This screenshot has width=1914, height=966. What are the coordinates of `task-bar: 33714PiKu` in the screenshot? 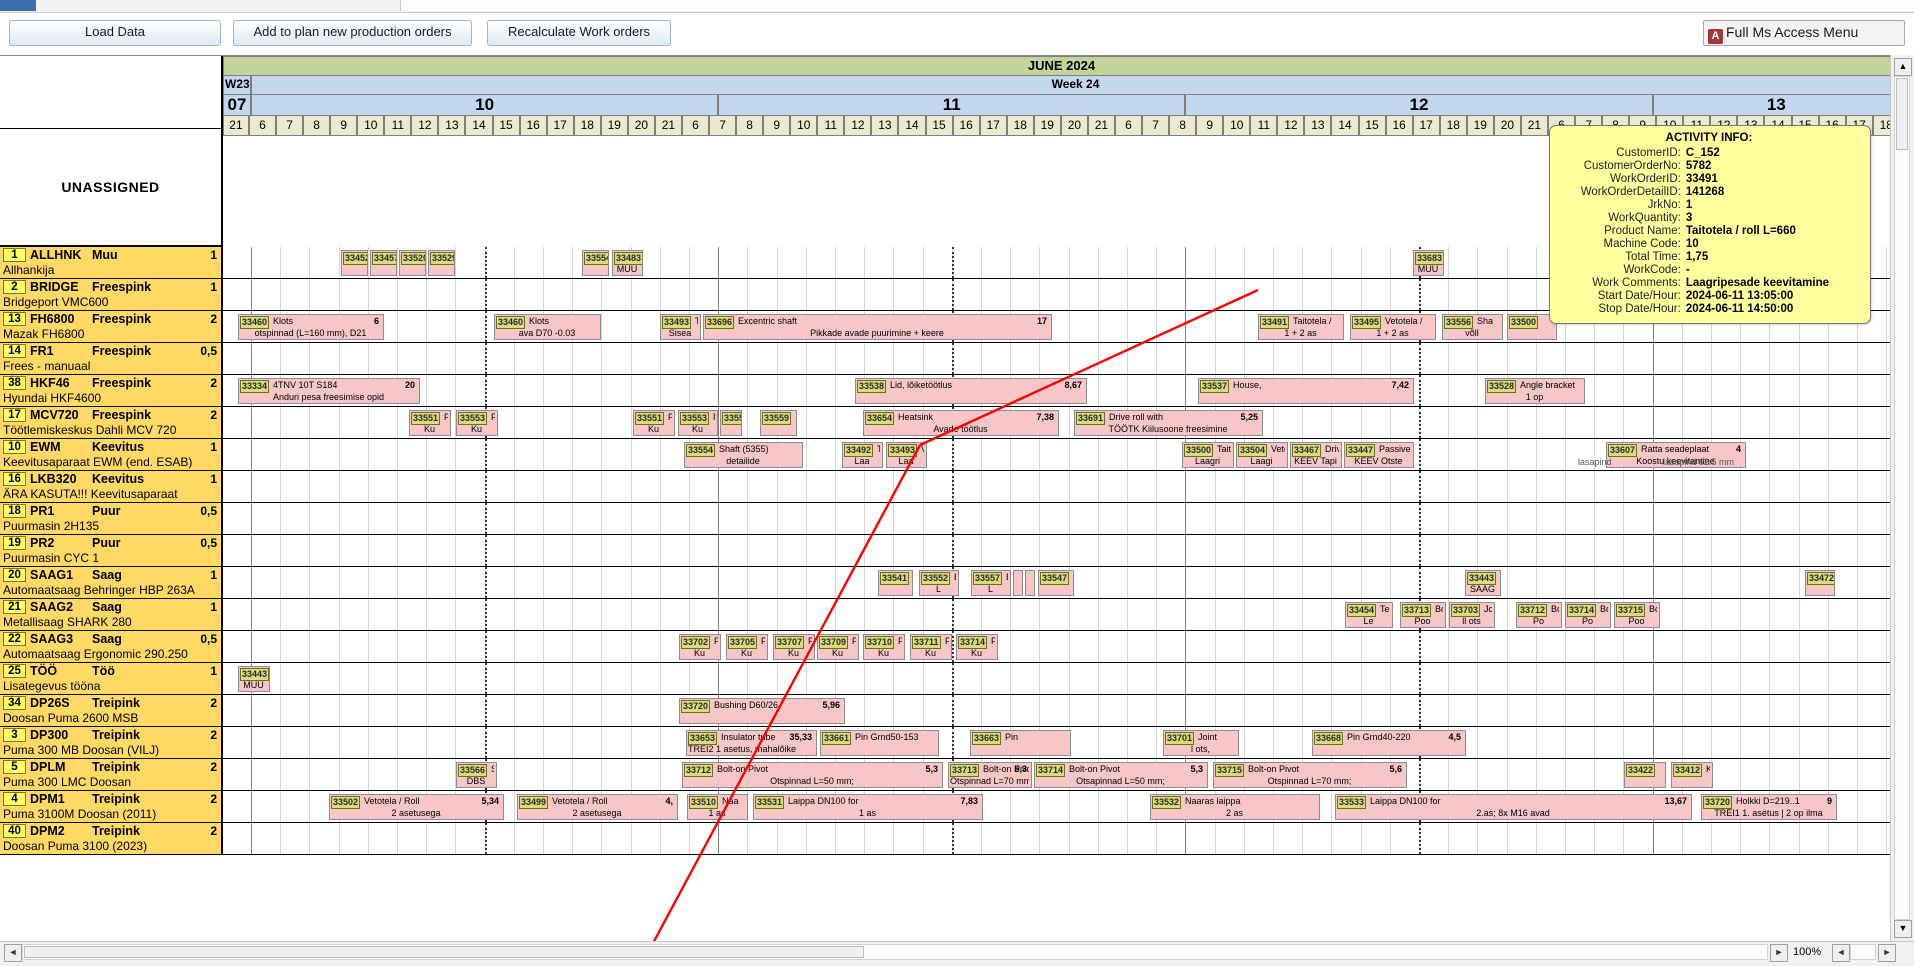 It's located at (977, 647).